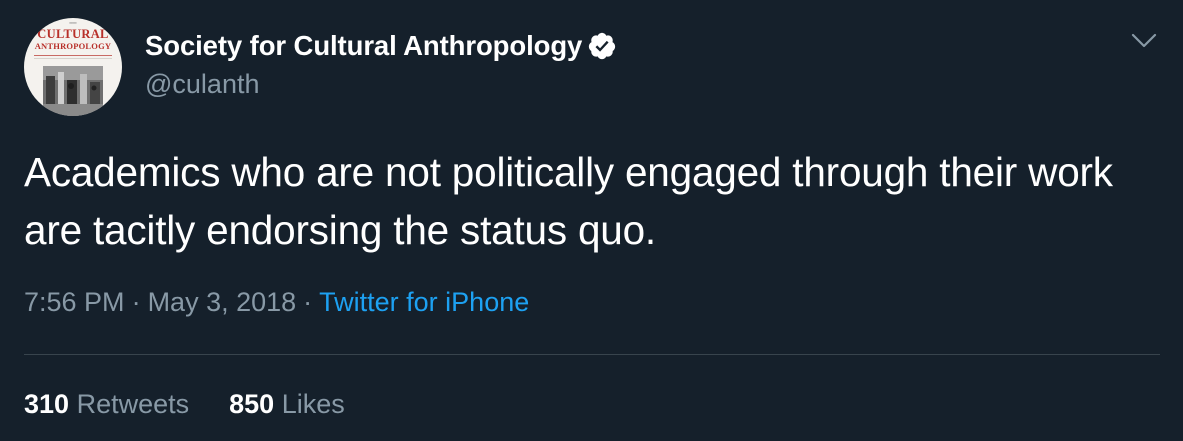  I want to click on verified-badge-icon, so click(602, 46).